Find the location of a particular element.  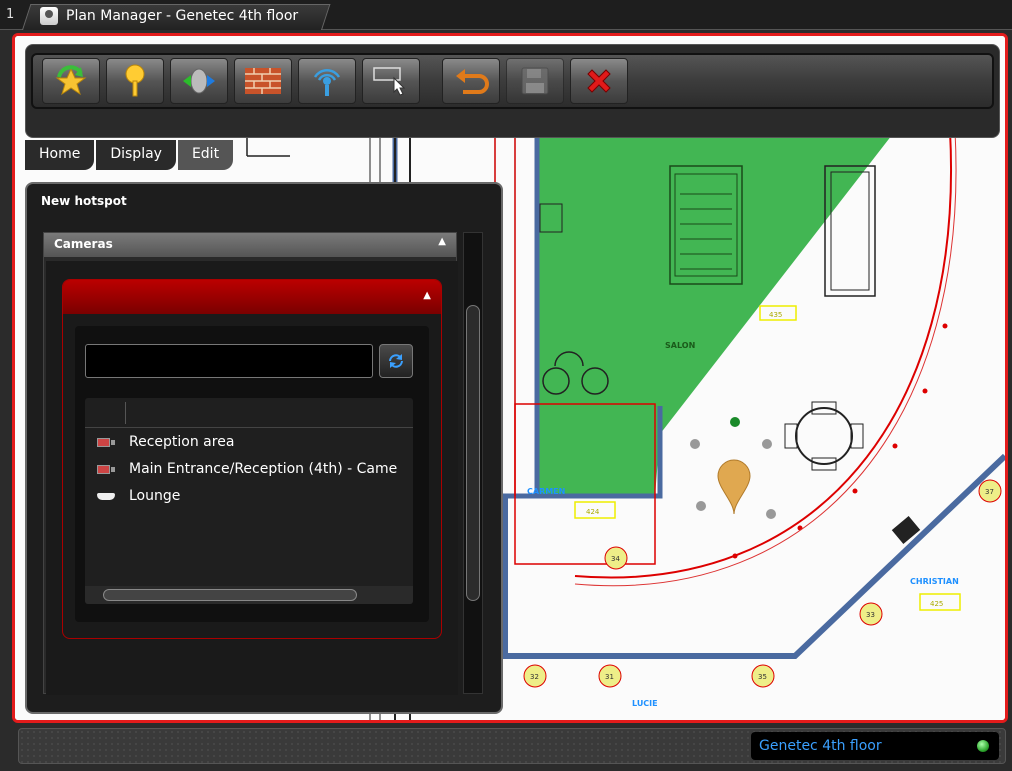

refresh-map-button is located at coordinates (71, 81).